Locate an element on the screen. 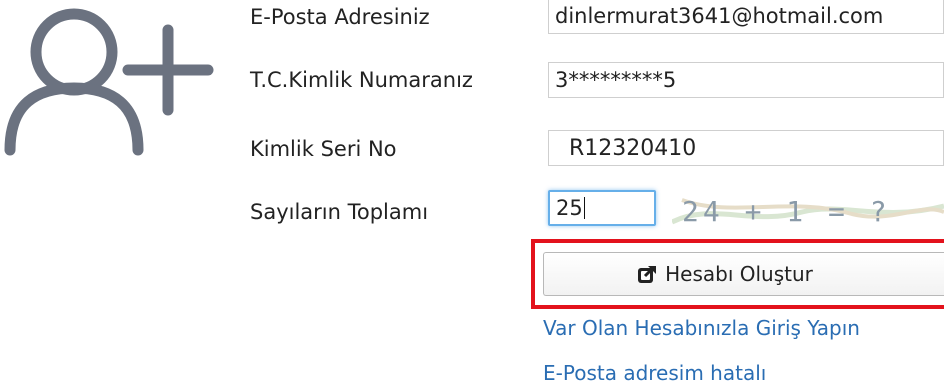 This screenshot has height=390, width=944. create-account-button: Hesabı Oluştur is located at coordinates (743, 274).